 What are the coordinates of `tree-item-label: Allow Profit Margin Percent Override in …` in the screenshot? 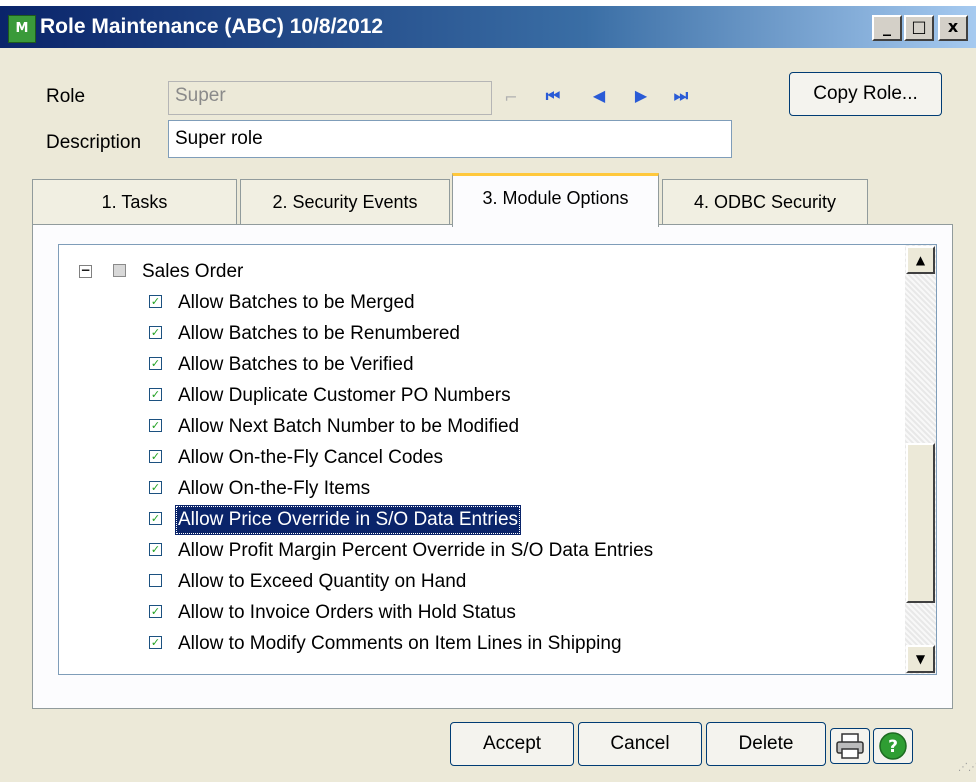 It's located at (416, 550).